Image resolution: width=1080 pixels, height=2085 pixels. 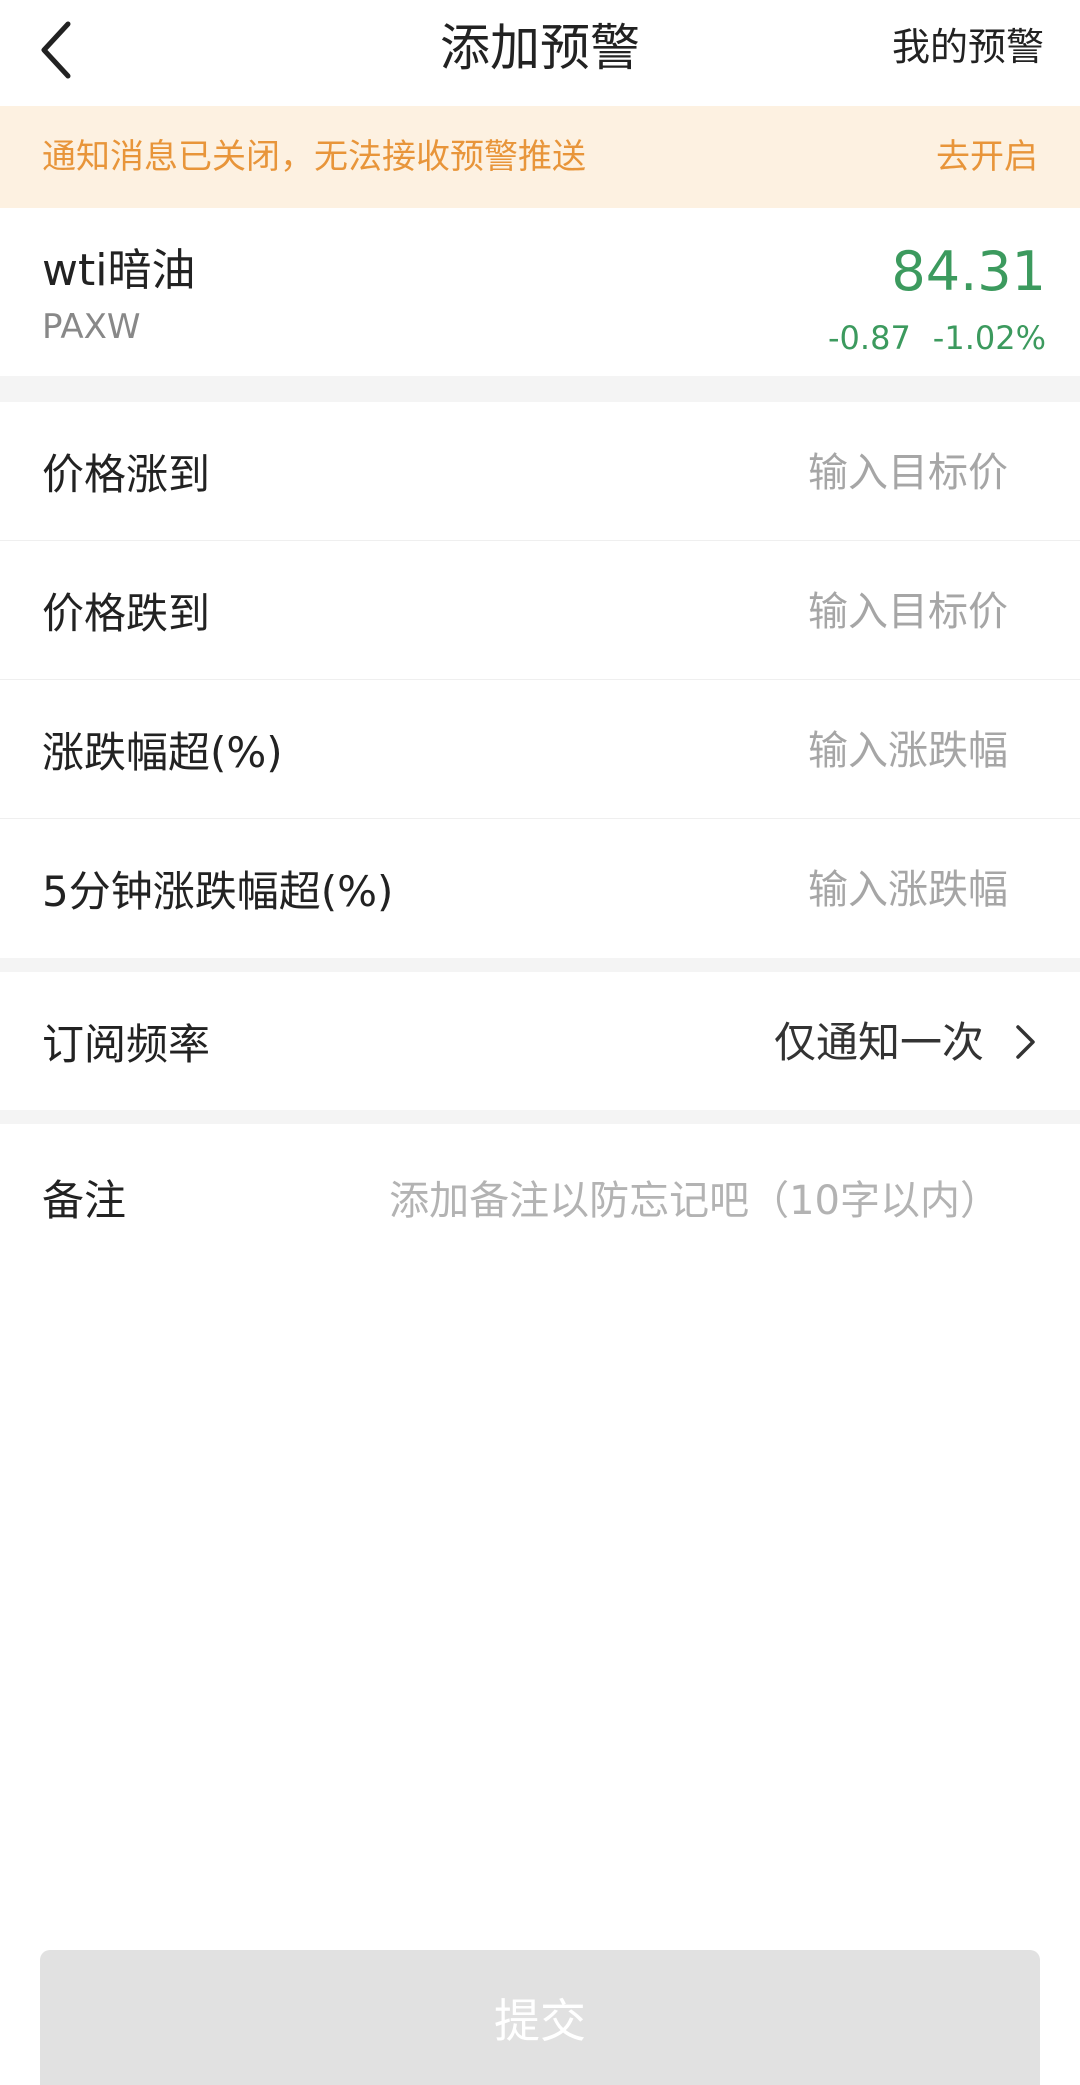 I want to click on price-rise-to-row: 价格涨到, so click(x=540, y=471).